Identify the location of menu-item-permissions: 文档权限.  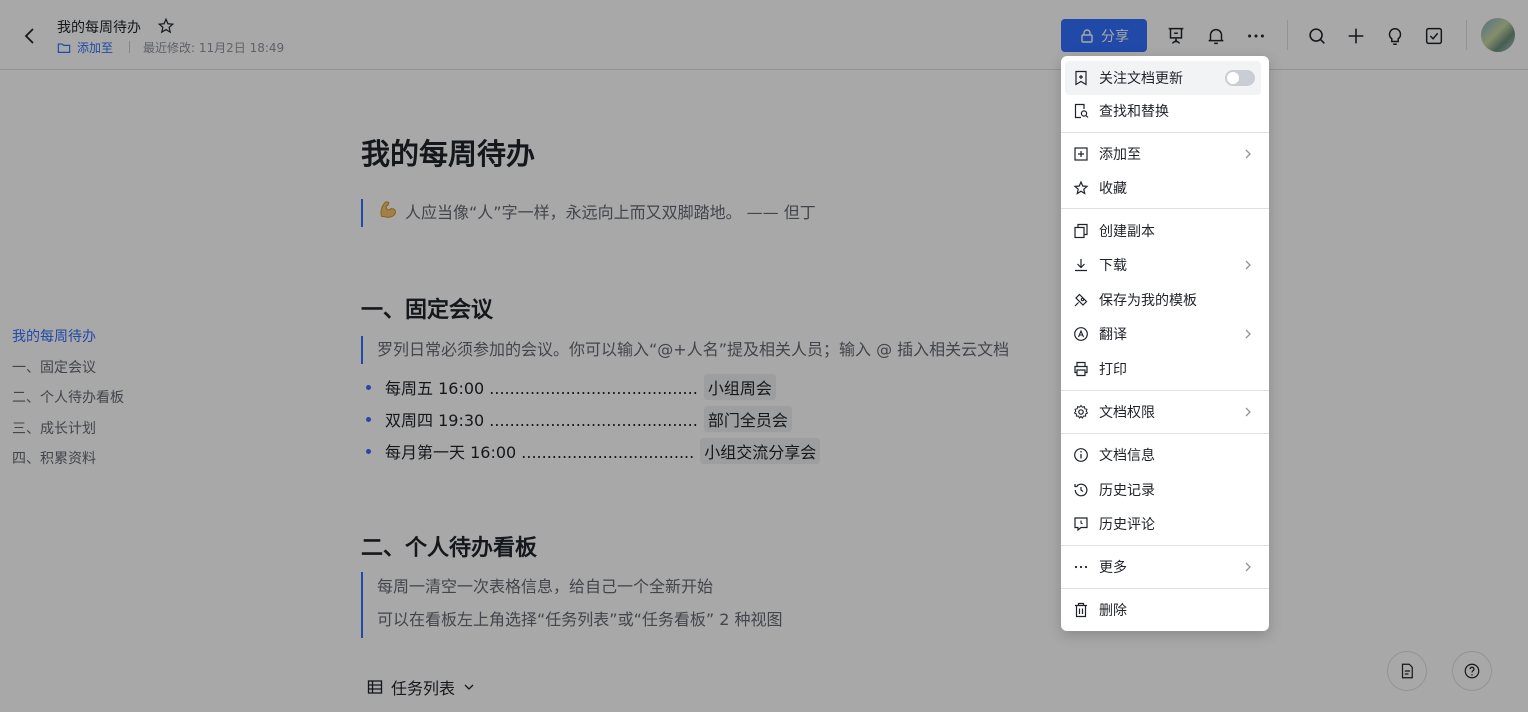
(1165, 412).